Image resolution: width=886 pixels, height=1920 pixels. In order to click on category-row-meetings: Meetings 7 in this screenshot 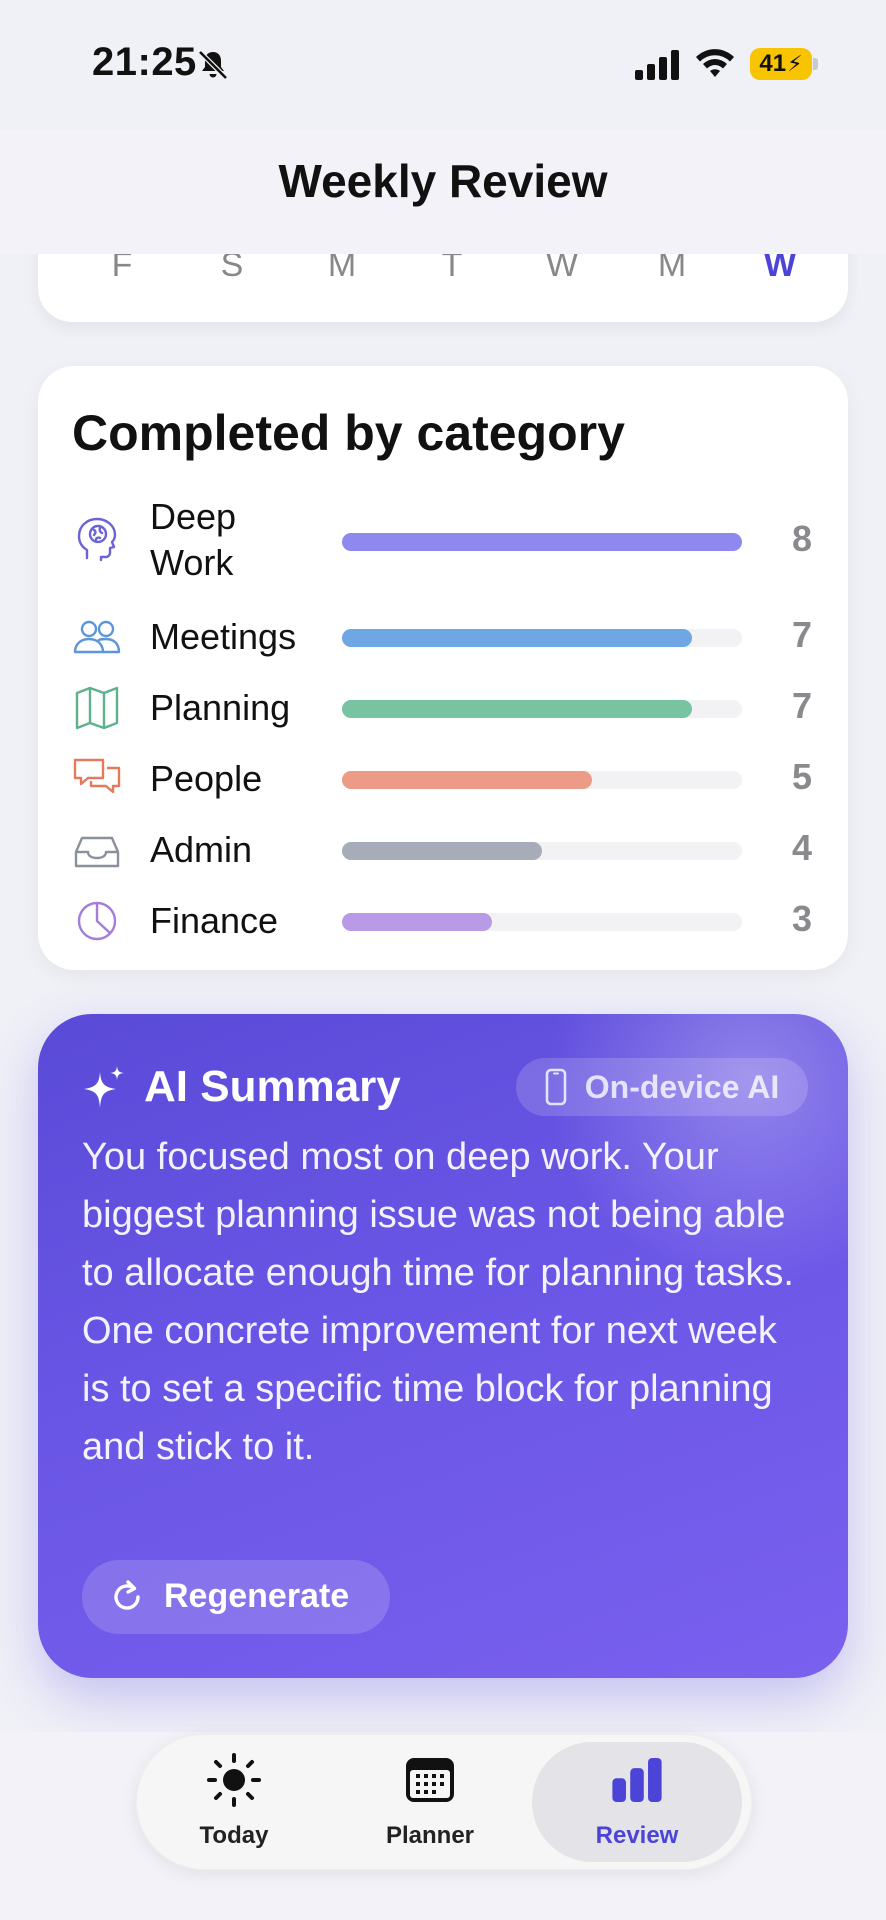, I will do `click(443, 638)`.